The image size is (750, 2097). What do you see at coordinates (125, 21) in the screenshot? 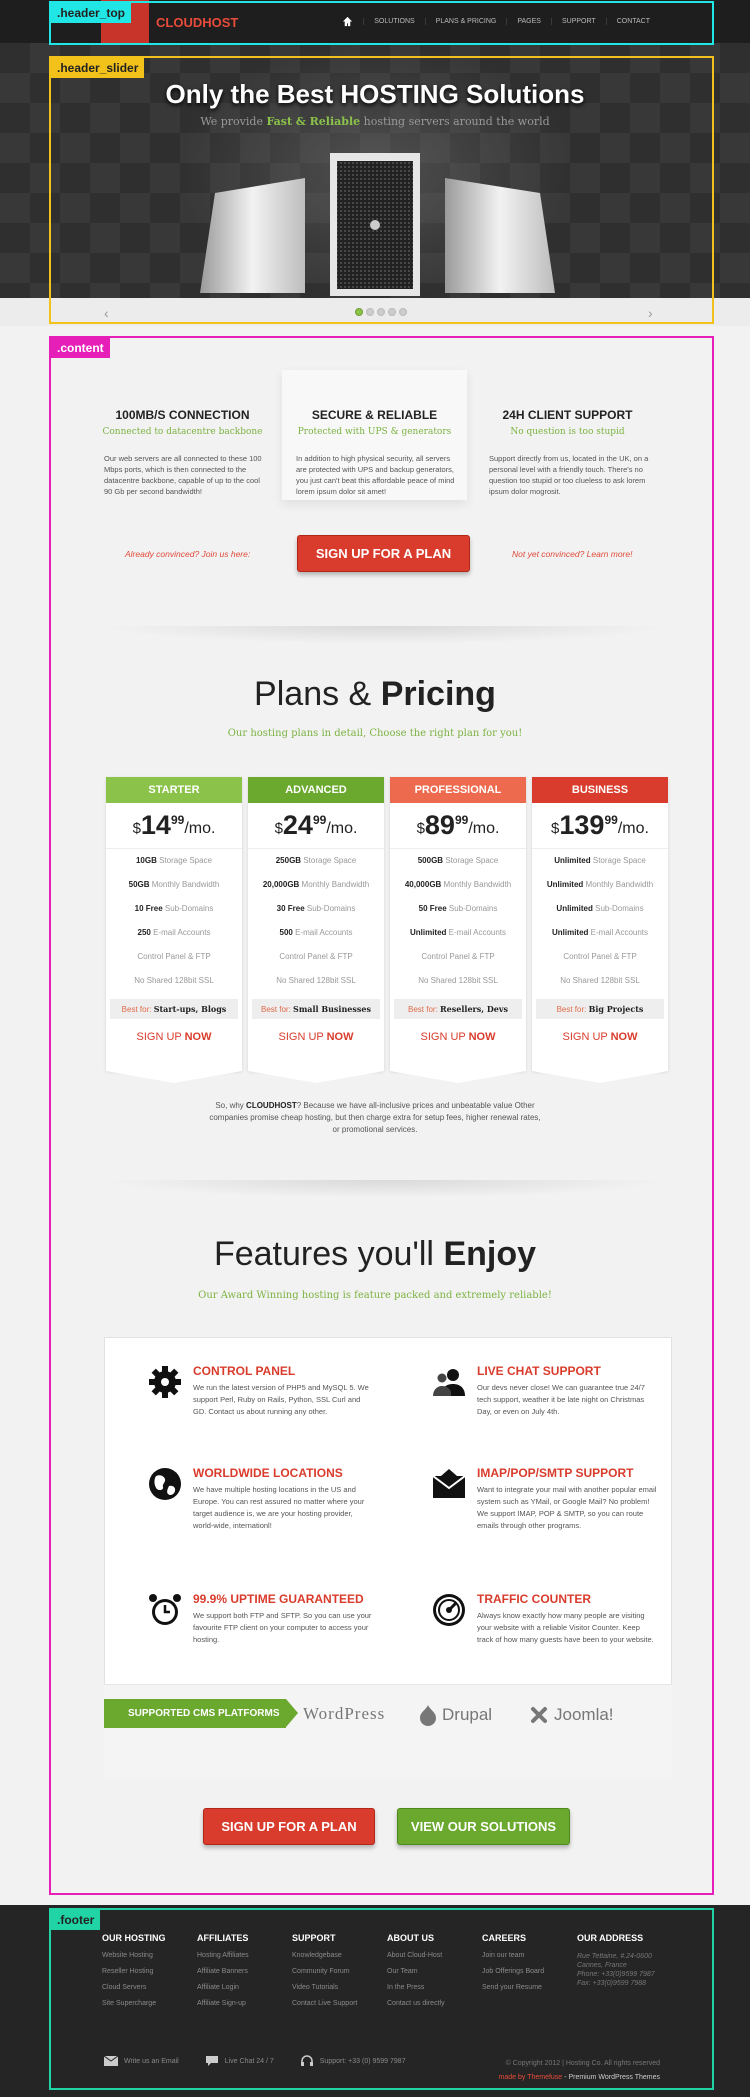
I see `logo-mark` at bounding box center [125, 21].